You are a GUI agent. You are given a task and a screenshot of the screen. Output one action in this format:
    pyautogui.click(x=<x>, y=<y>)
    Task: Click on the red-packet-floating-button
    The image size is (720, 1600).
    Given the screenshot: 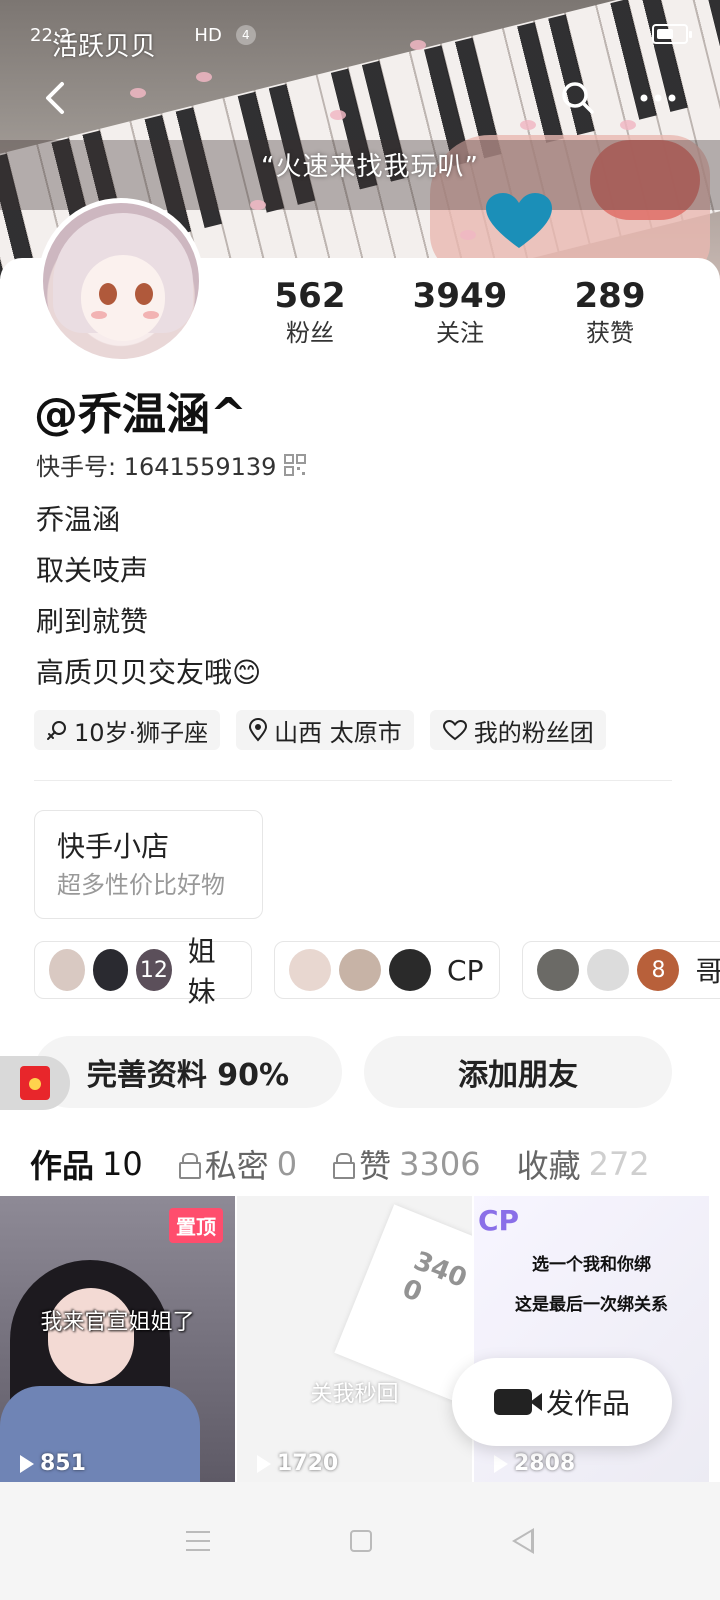 What is the action you would take?
    pyautogui.click(x=35, y=1083)
    